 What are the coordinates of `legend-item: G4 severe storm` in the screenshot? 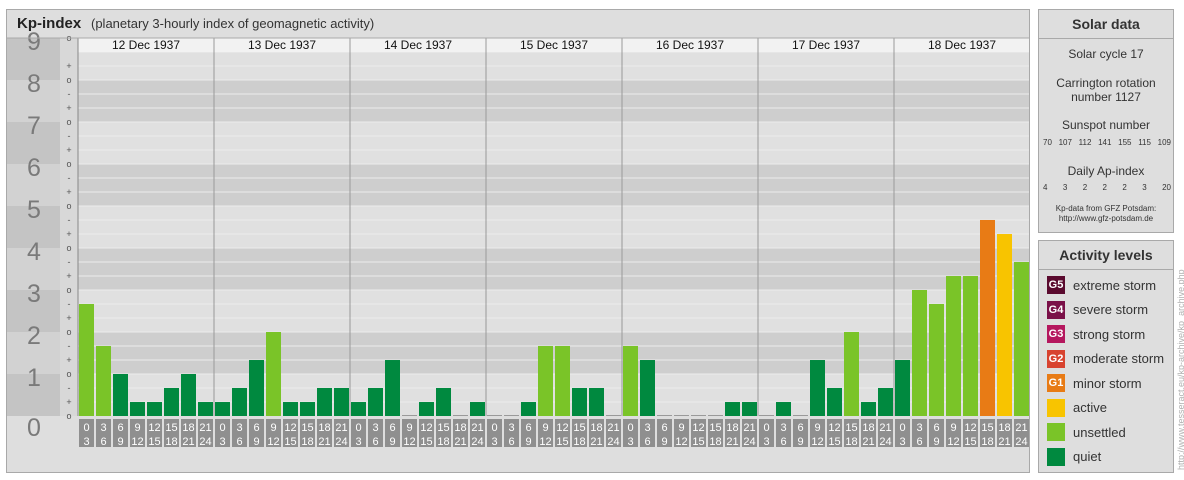 It's located at (1097, 310).